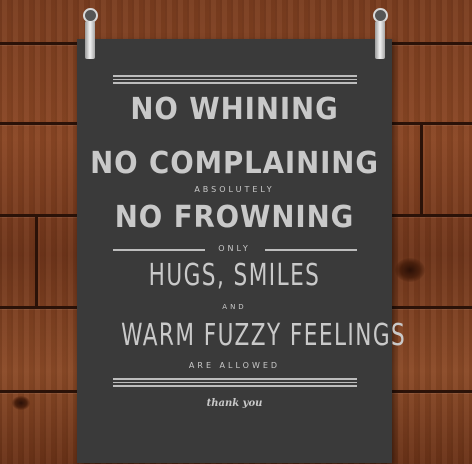  Describe the element at coordinates (235, 80) in the screenshot. I see `top-rules` at that location.